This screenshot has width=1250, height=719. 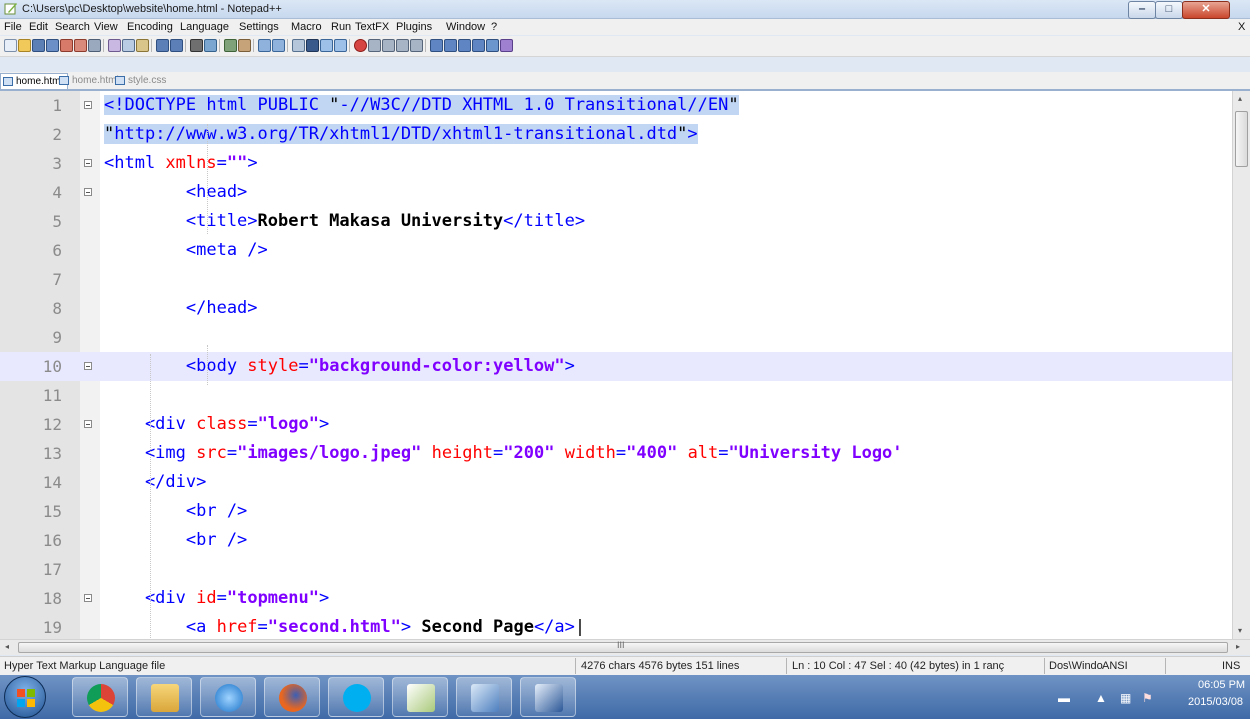 What do you see at coordinates (372, 27) in the screenshot?
I see `menu-textfx: TextFX` at bounding box center [372, 27].